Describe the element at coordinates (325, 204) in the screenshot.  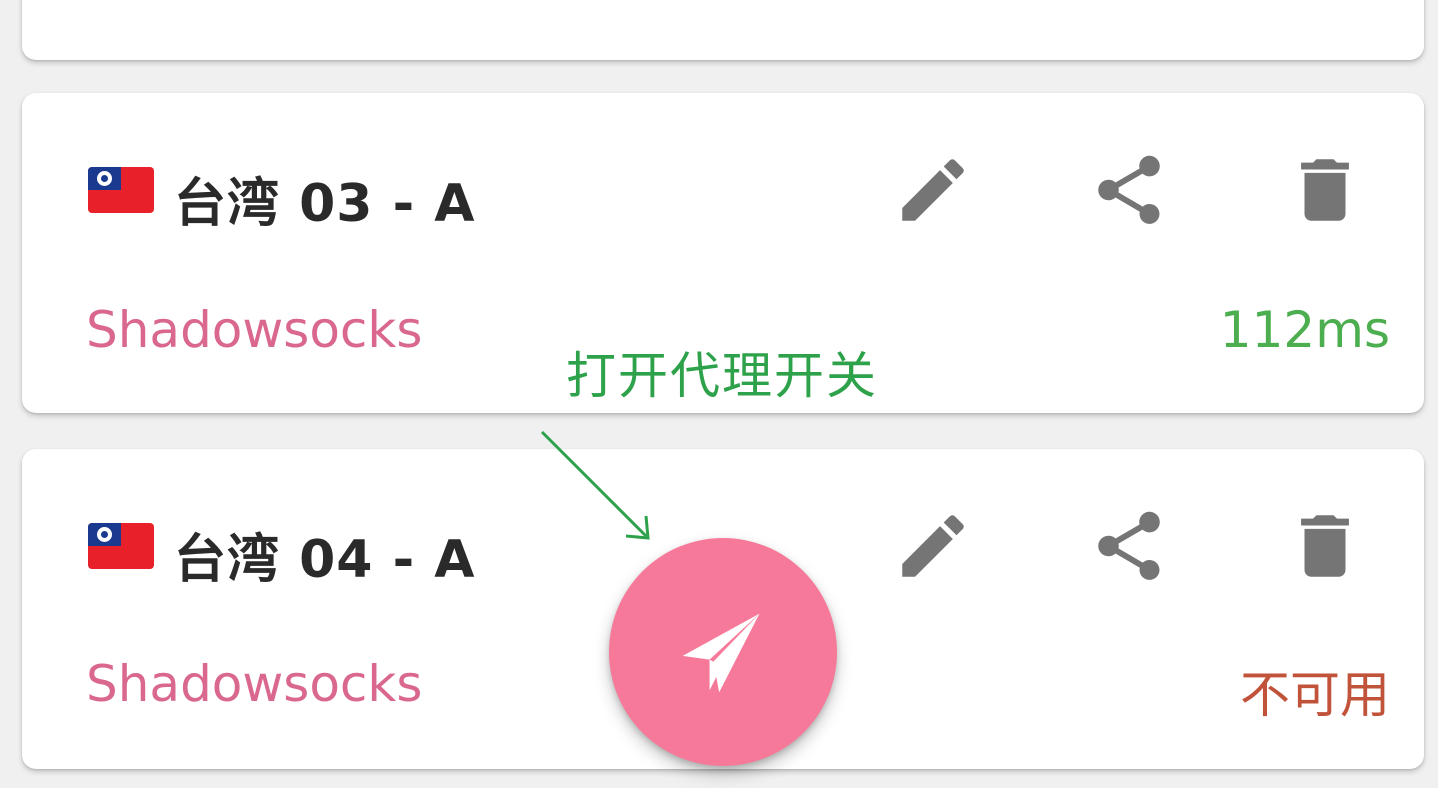
I see `server-name: 台湾 03 - A` at that location.